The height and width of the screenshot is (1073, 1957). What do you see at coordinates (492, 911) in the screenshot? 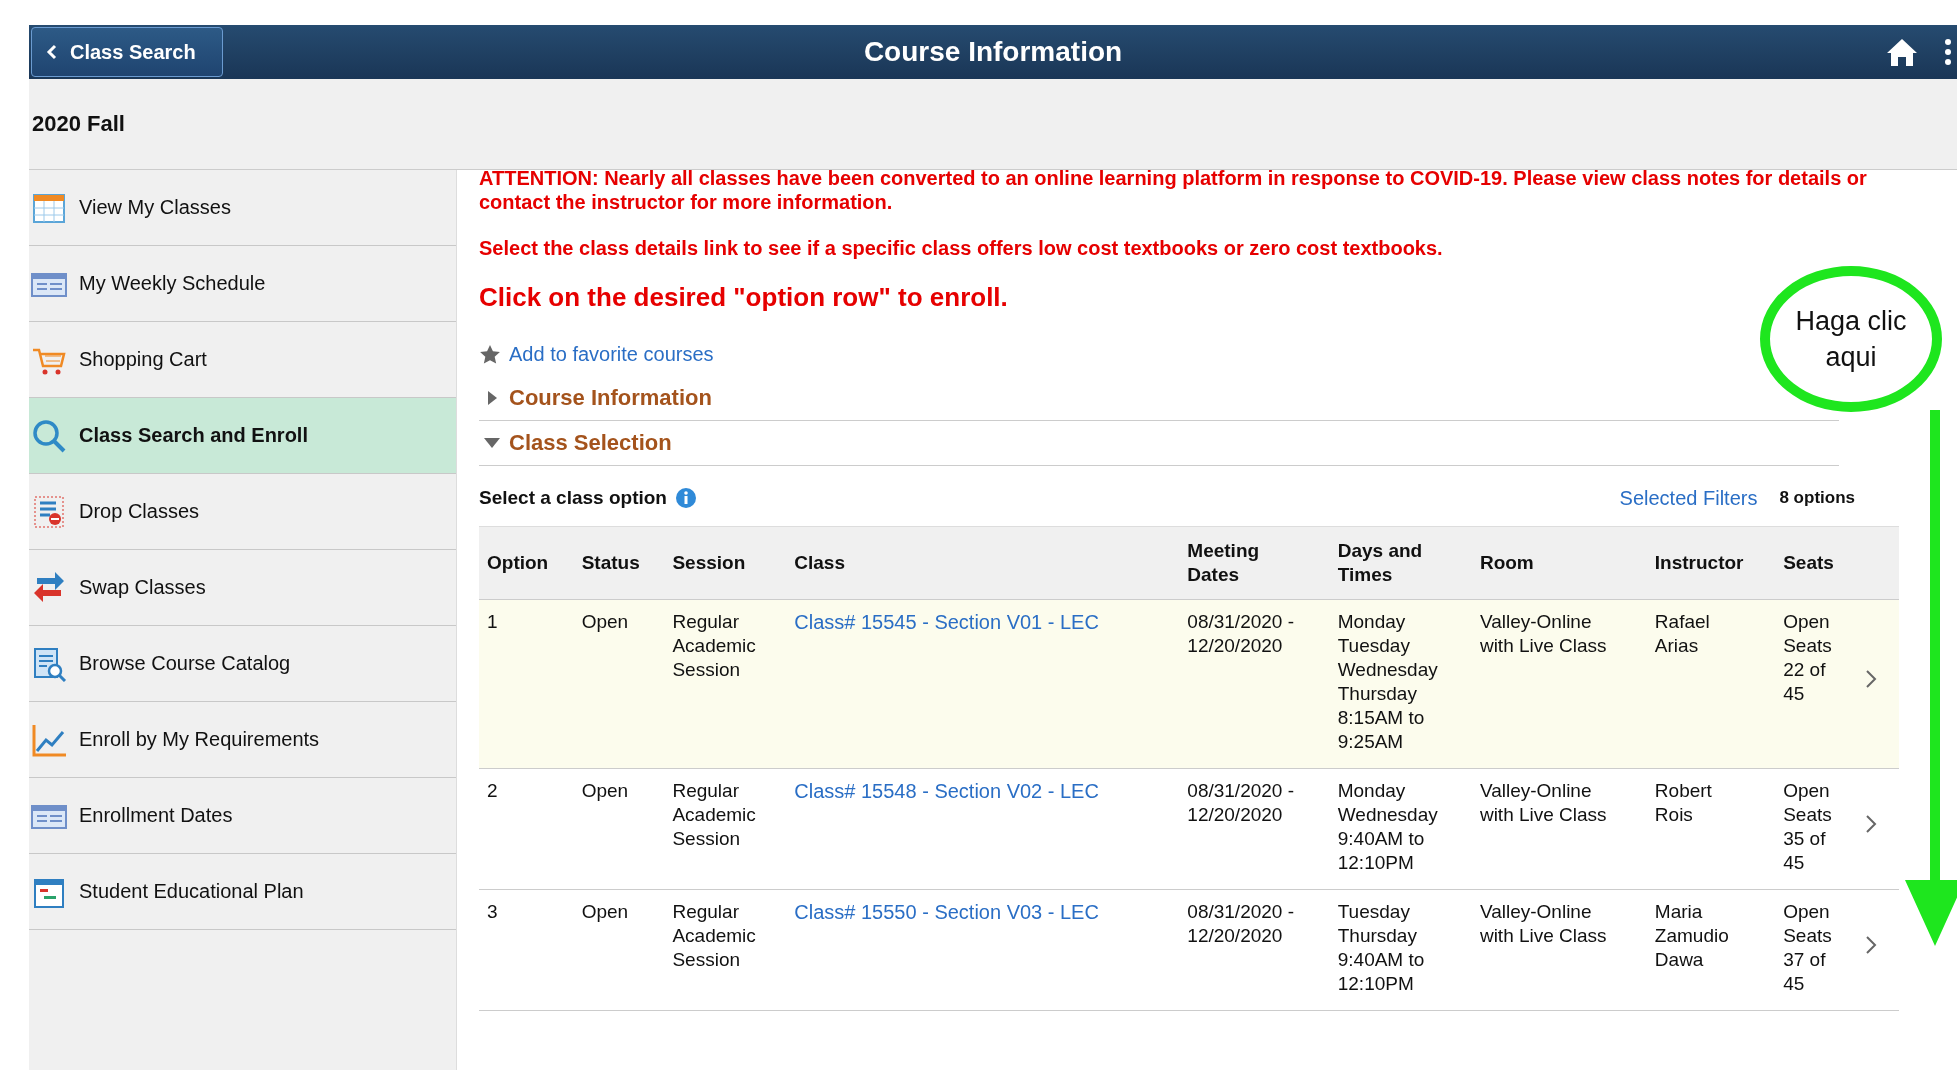
I see `table-cell: 3` at bounding box center [492, 911].